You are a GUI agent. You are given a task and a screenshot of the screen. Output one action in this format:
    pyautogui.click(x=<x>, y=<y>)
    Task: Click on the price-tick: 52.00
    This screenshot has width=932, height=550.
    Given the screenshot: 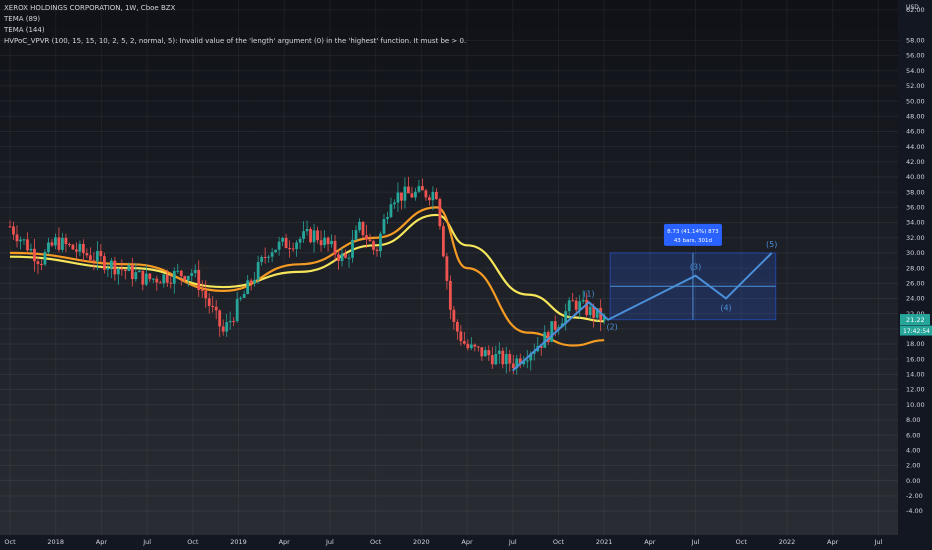 What is the action you would take?
    pyautogui.click(x=915, y=86)
    